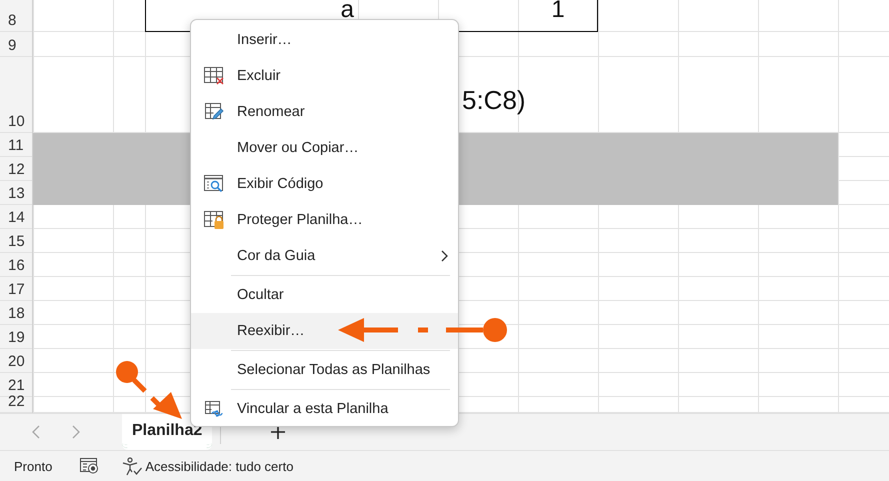 Image resolution: width=889 pixels, height=481 pixels. Describe the element at coordinates (16, 337) in the screenshot. I see `row-header: 19` at that location.